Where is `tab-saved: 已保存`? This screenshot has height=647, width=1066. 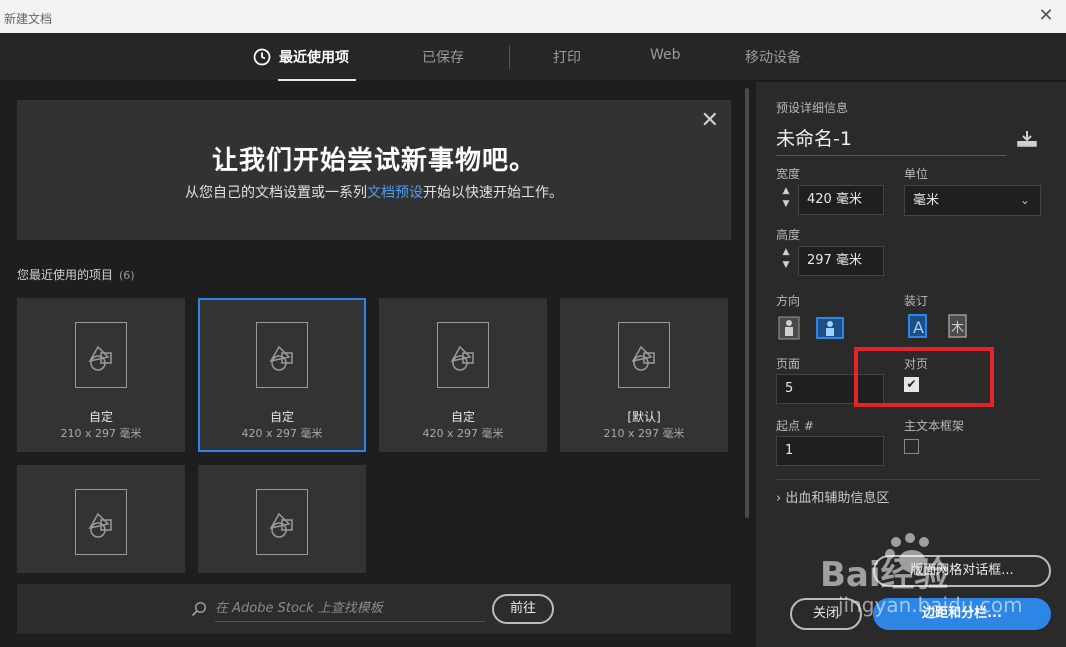
tab-saved: 已保存 is located at coordinates (443, 57).